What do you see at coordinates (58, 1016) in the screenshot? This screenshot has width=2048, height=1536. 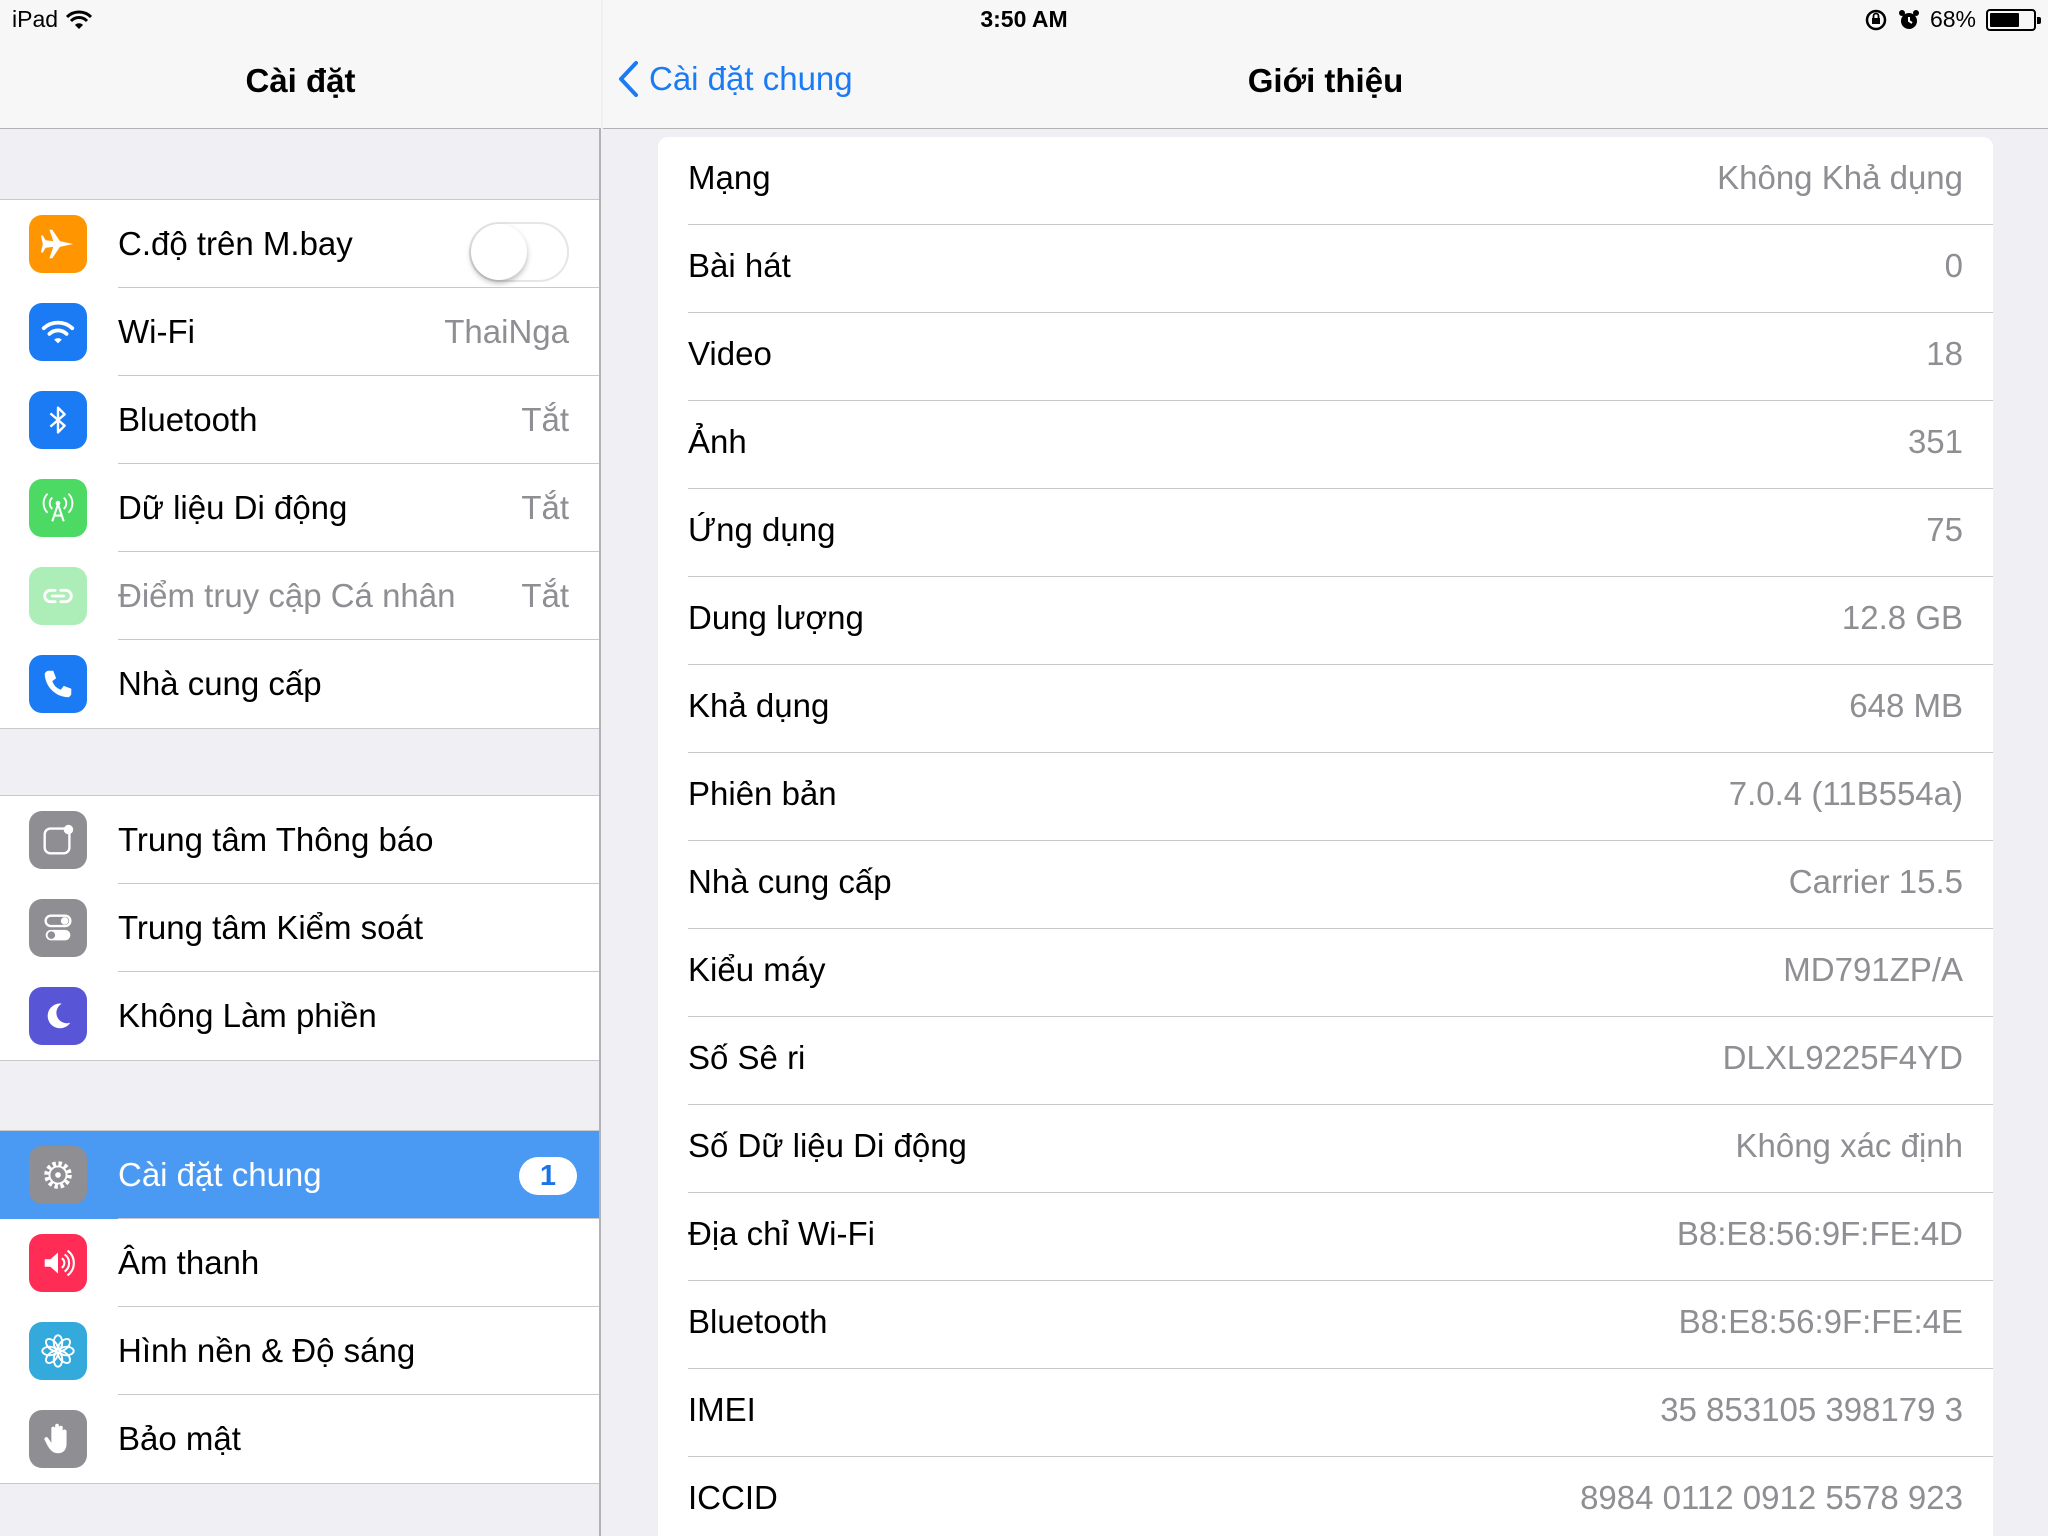 I see `moon-icon` at bounding box center [58, 1016].